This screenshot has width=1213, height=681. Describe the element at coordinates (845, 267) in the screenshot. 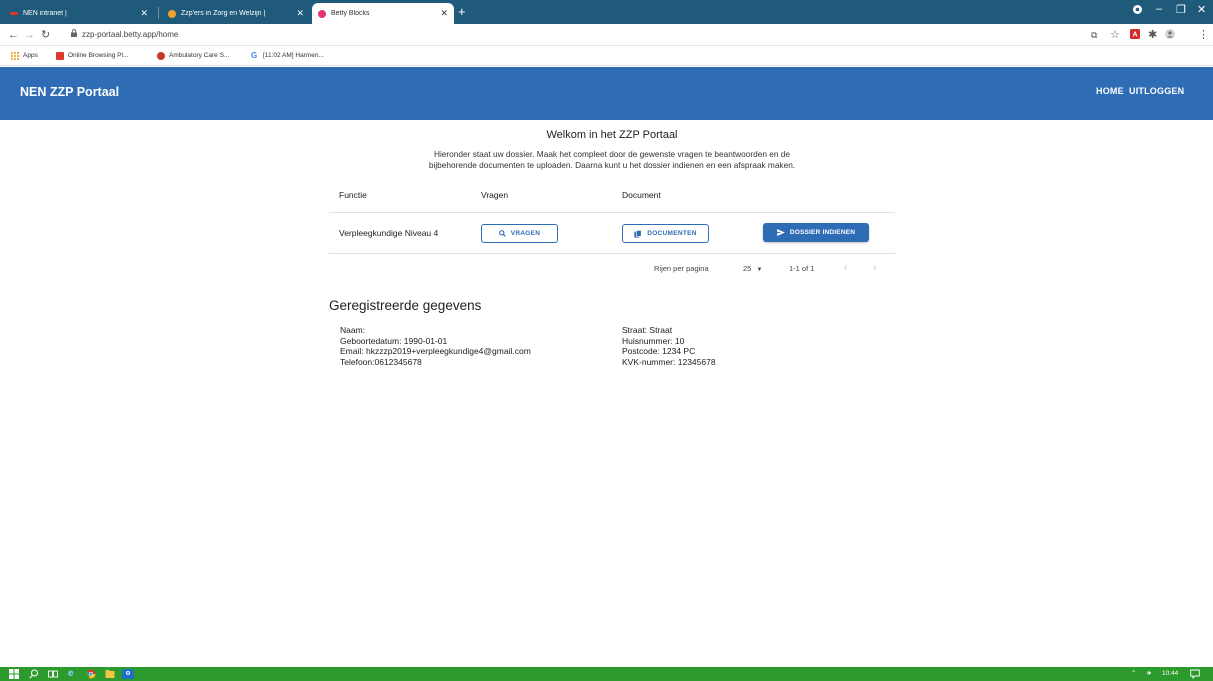

I see `previous-page-icon: ‹` at that location.